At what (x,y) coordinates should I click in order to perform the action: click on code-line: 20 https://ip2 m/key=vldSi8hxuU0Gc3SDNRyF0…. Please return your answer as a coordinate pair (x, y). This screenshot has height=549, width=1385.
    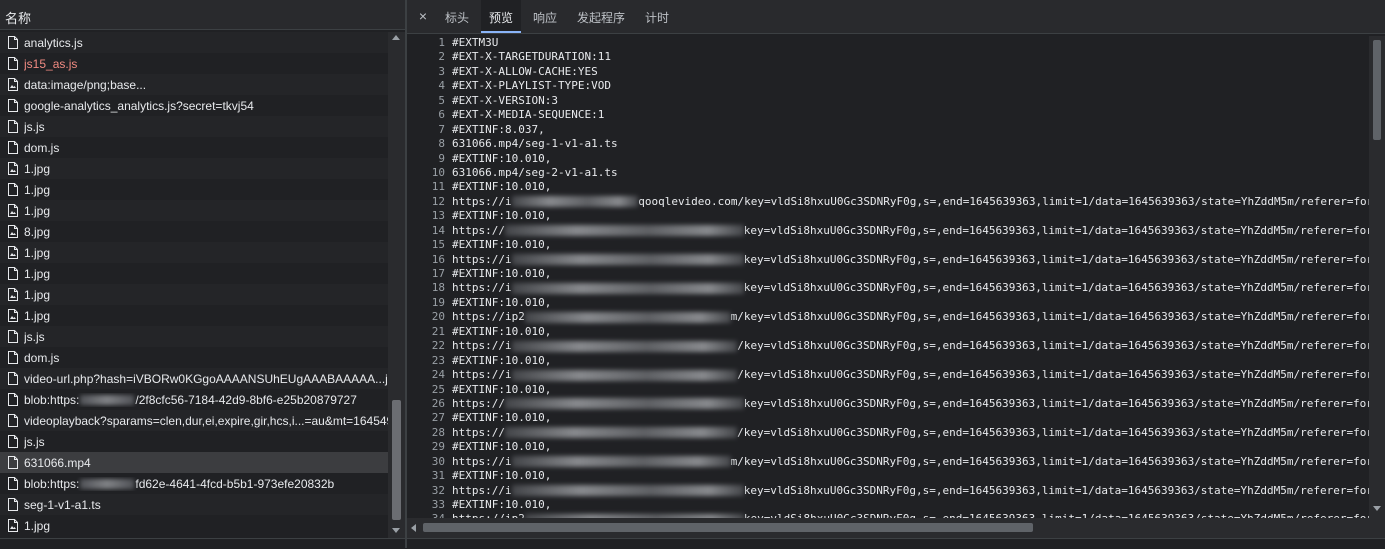
    Looking at the image, I should click on (888, 317).